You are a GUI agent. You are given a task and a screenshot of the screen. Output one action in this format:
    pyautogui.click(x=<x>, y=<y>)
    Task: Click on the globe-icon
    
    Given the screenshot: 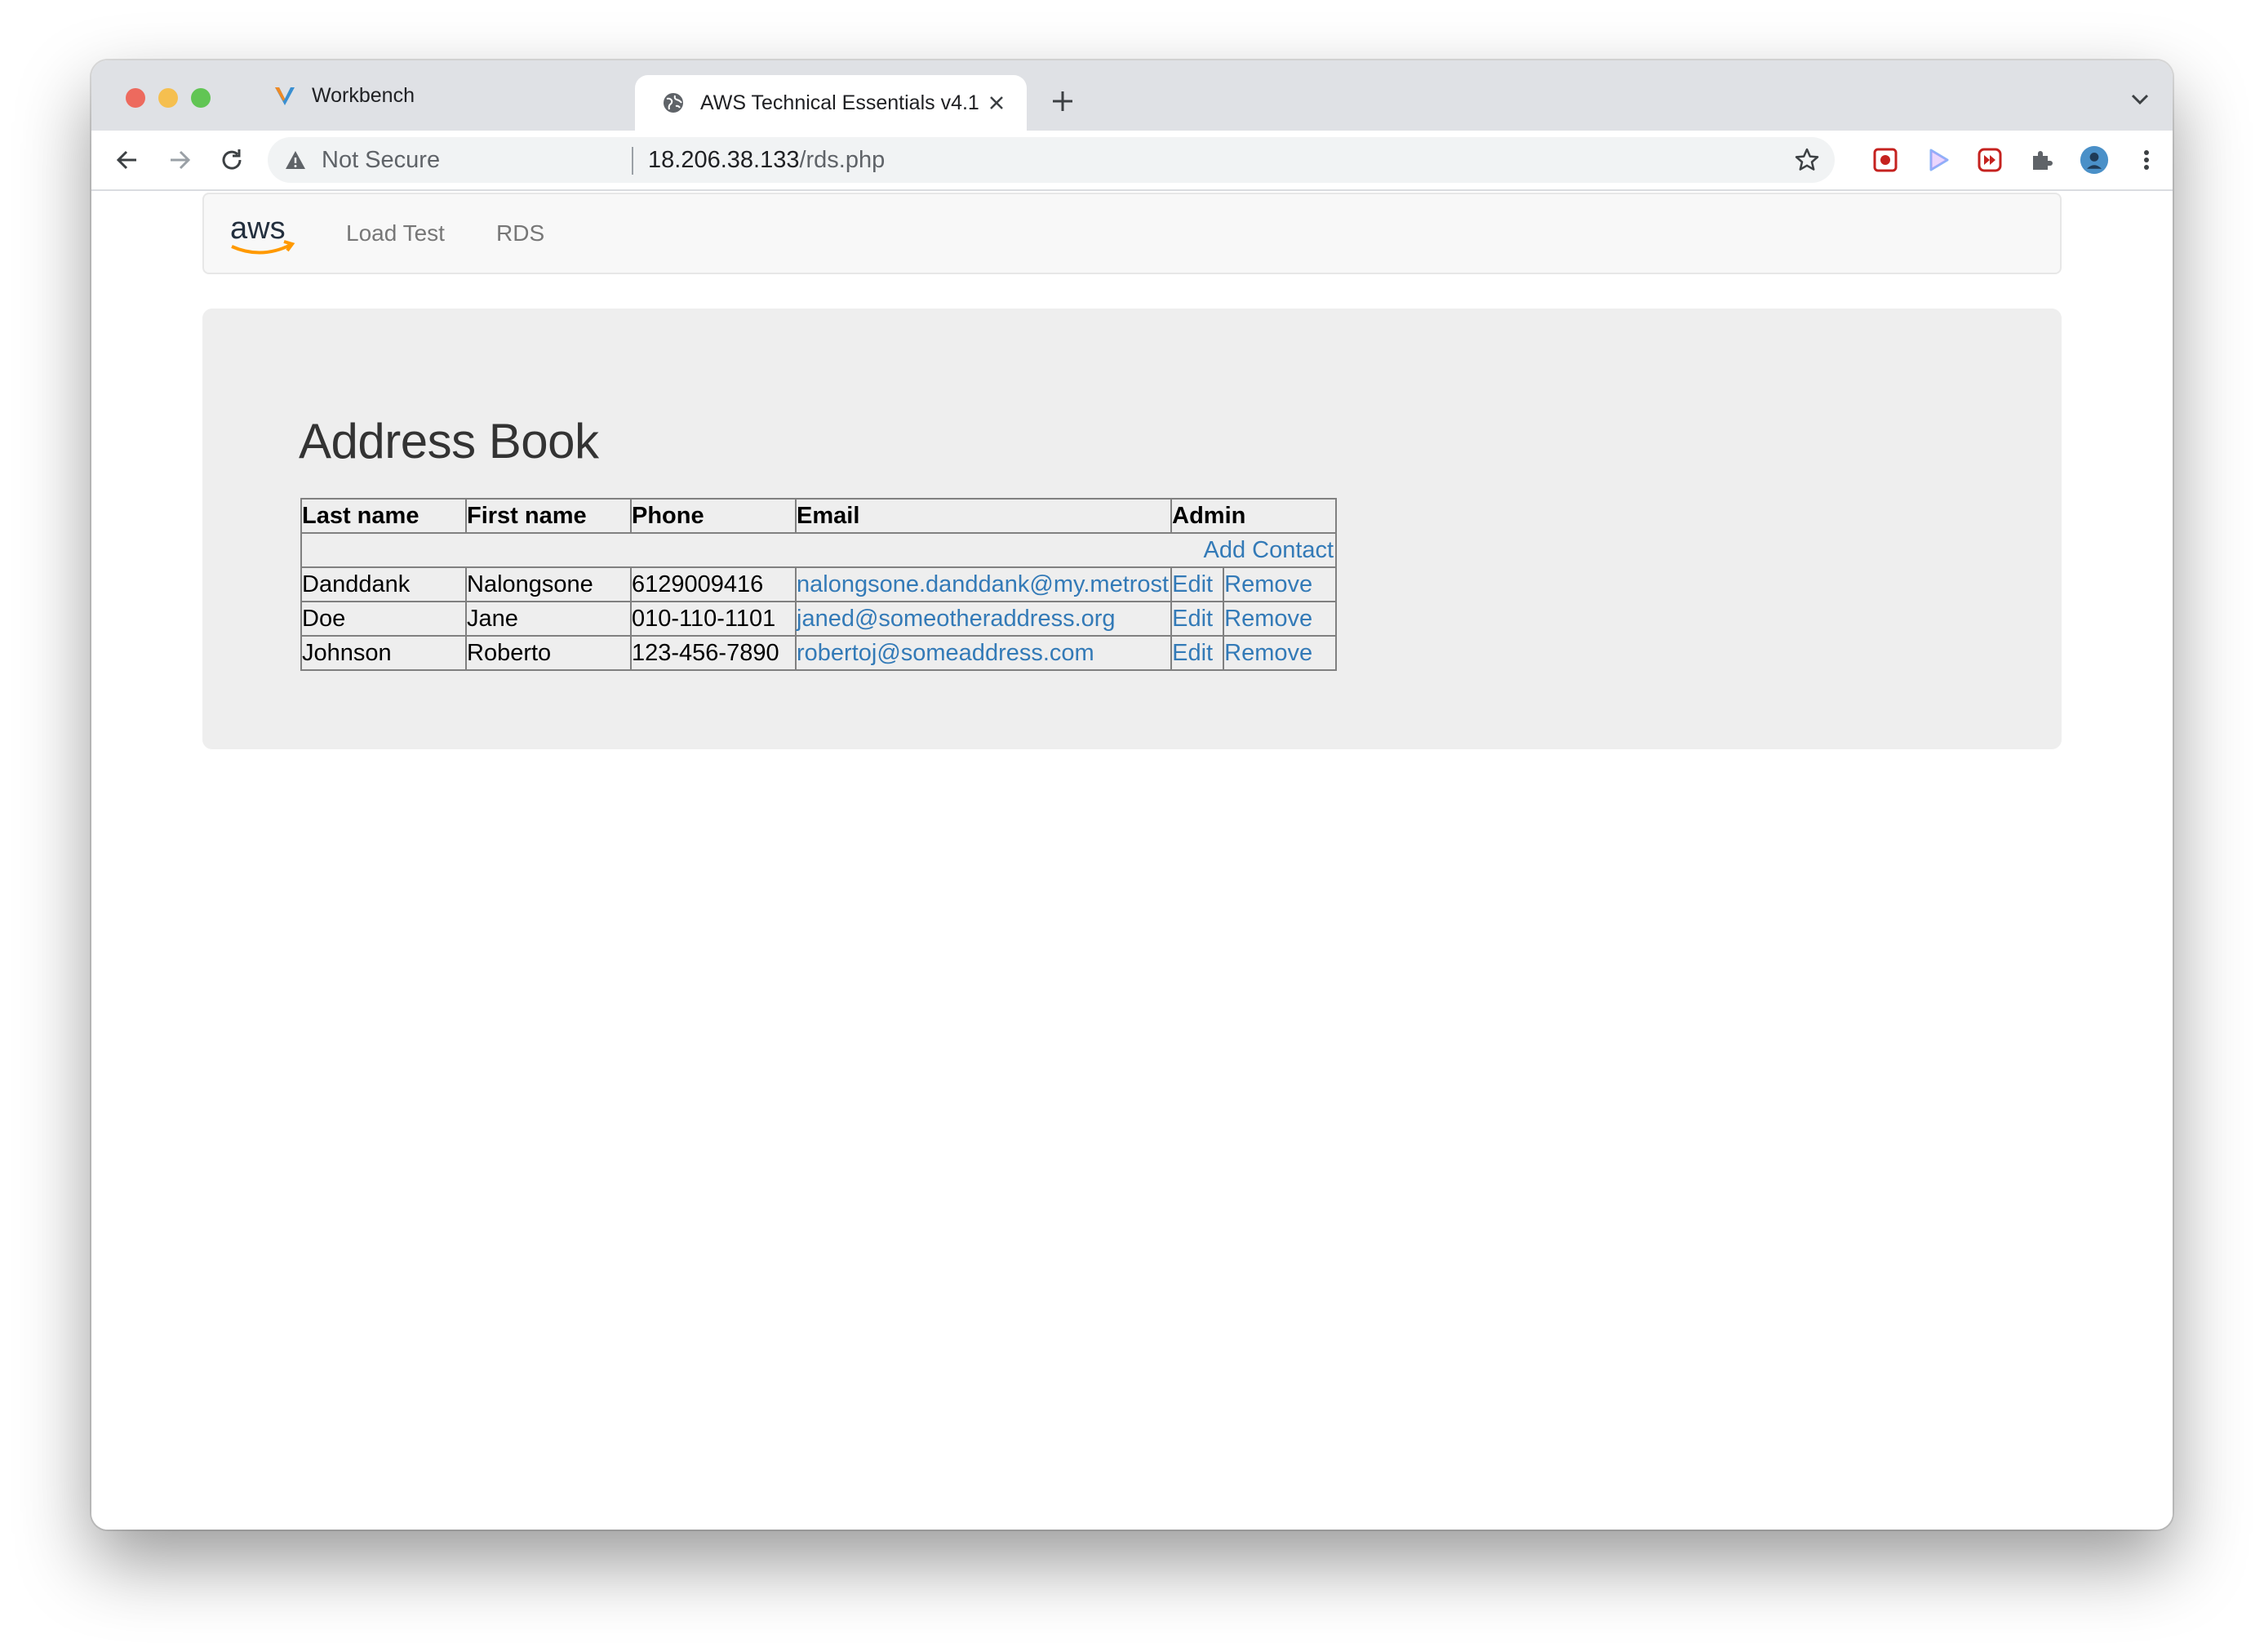 What is the action you would take?
    pyautogui.click(x=673, y=103)
    